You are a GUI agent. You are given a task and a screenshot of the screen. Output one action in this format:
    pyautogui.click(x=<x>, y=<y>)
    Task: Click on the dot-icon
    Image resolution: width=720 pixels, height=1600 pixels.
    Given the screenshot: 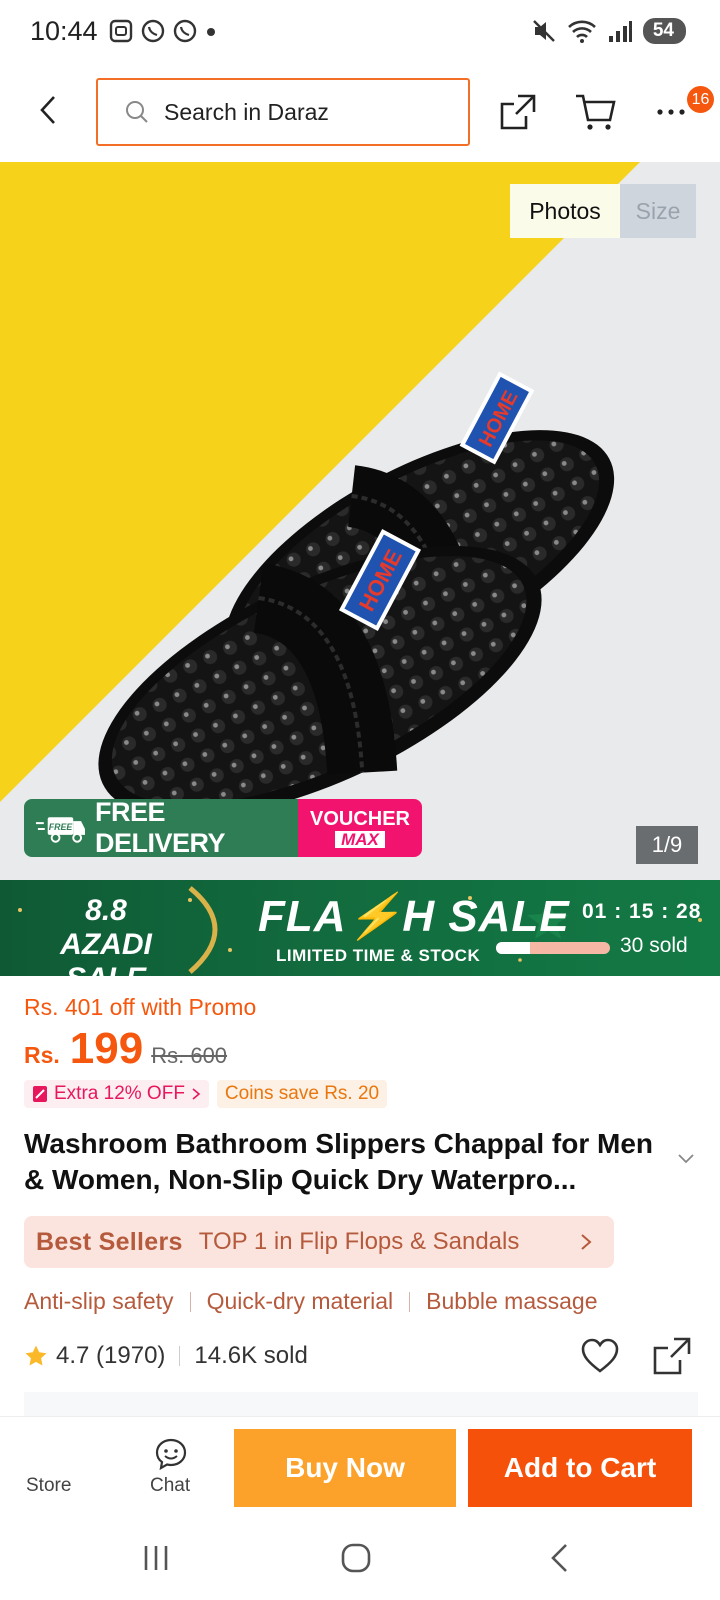 What is the action you would take?
    pyautogui.click(x=211, y=32)
    